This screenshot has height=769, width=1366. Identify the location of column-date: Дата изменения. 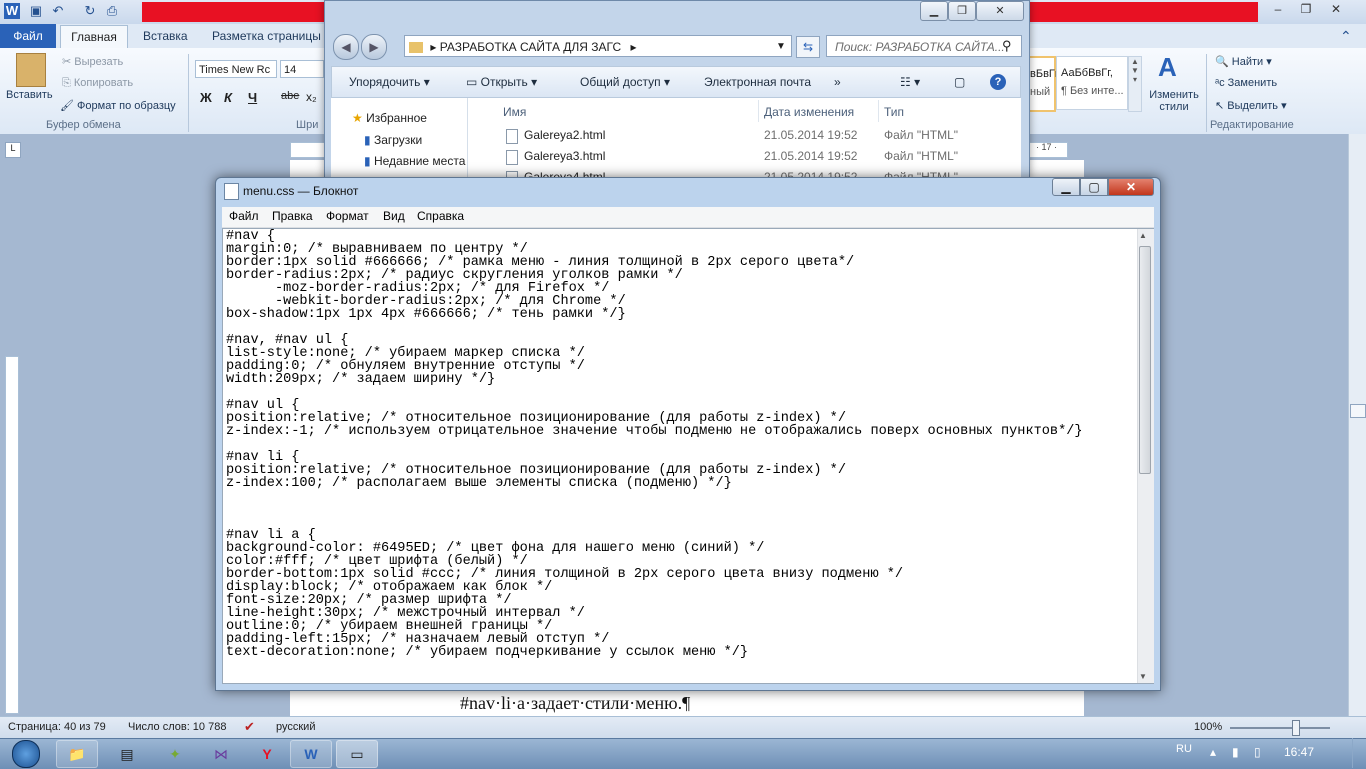
(809, 112).